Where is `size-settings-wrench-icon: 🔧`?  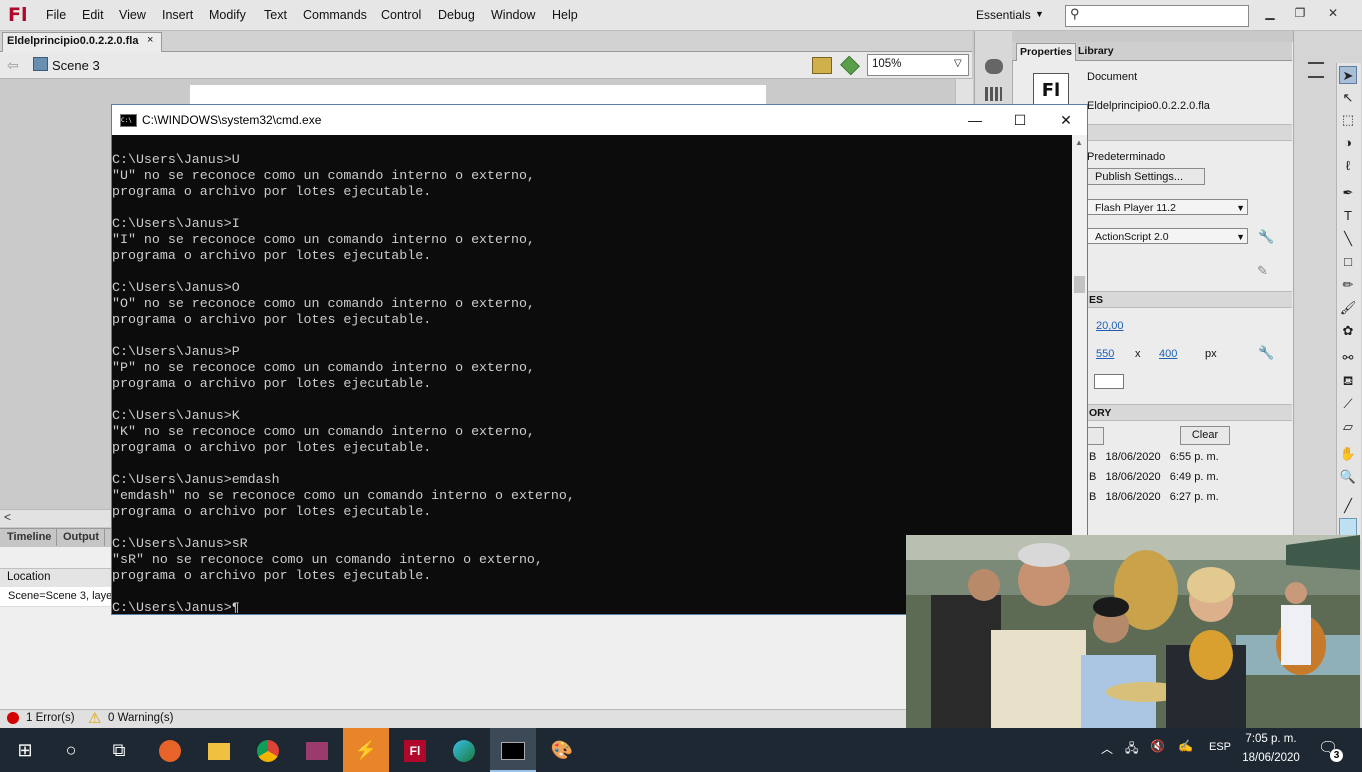
size-settings-wrench-icon: 🔧 is located at coordinates (1266, 353).